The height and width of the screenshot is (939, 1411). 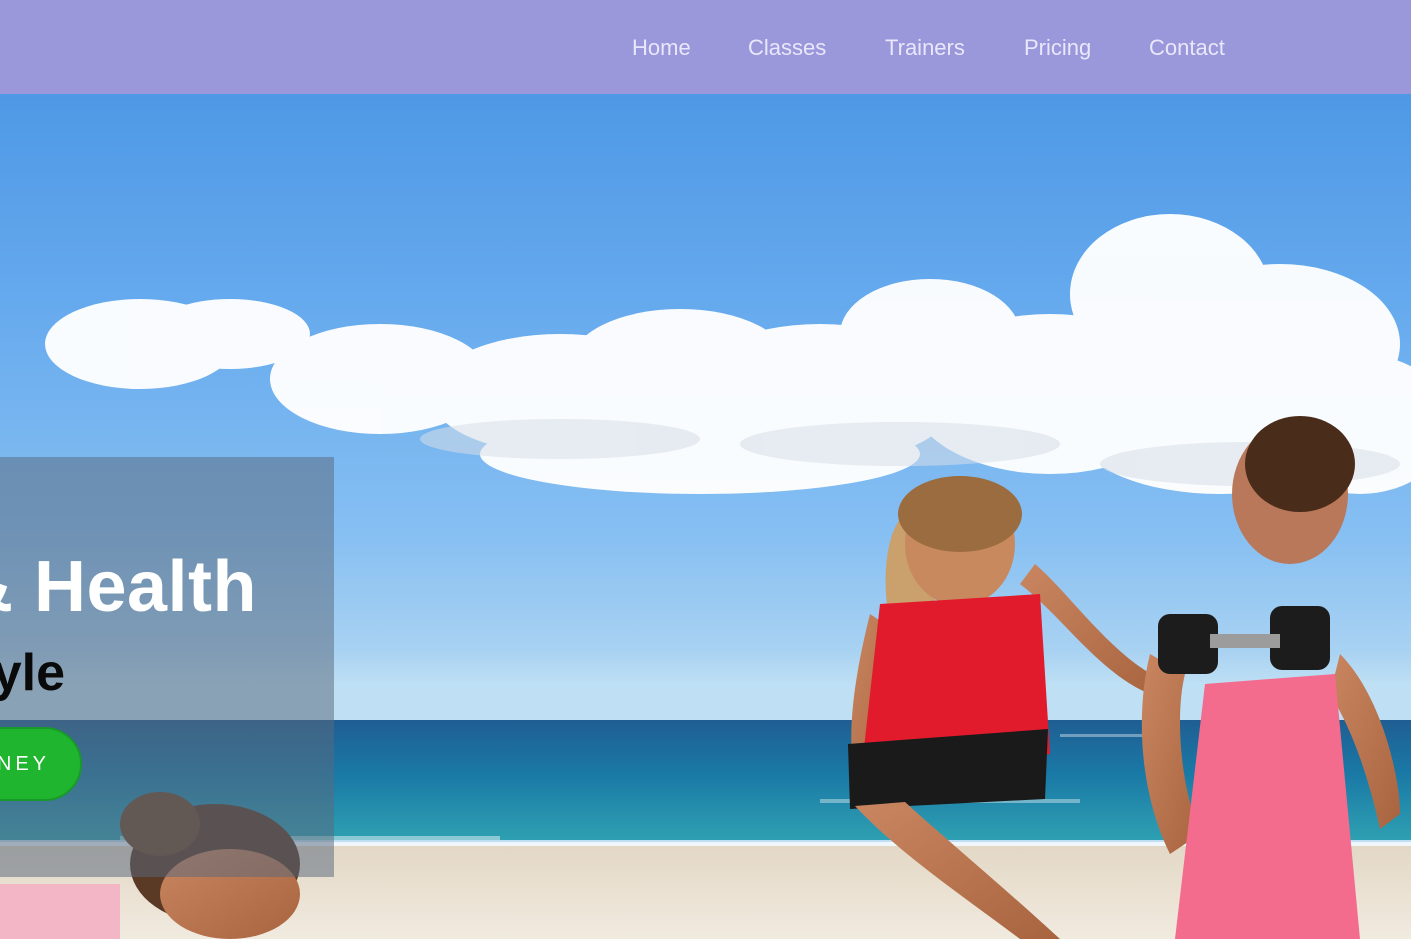 I want to click on top-navigation-bar: Home Classes Trainers Pricing Contact, so click(x=705, y=47).